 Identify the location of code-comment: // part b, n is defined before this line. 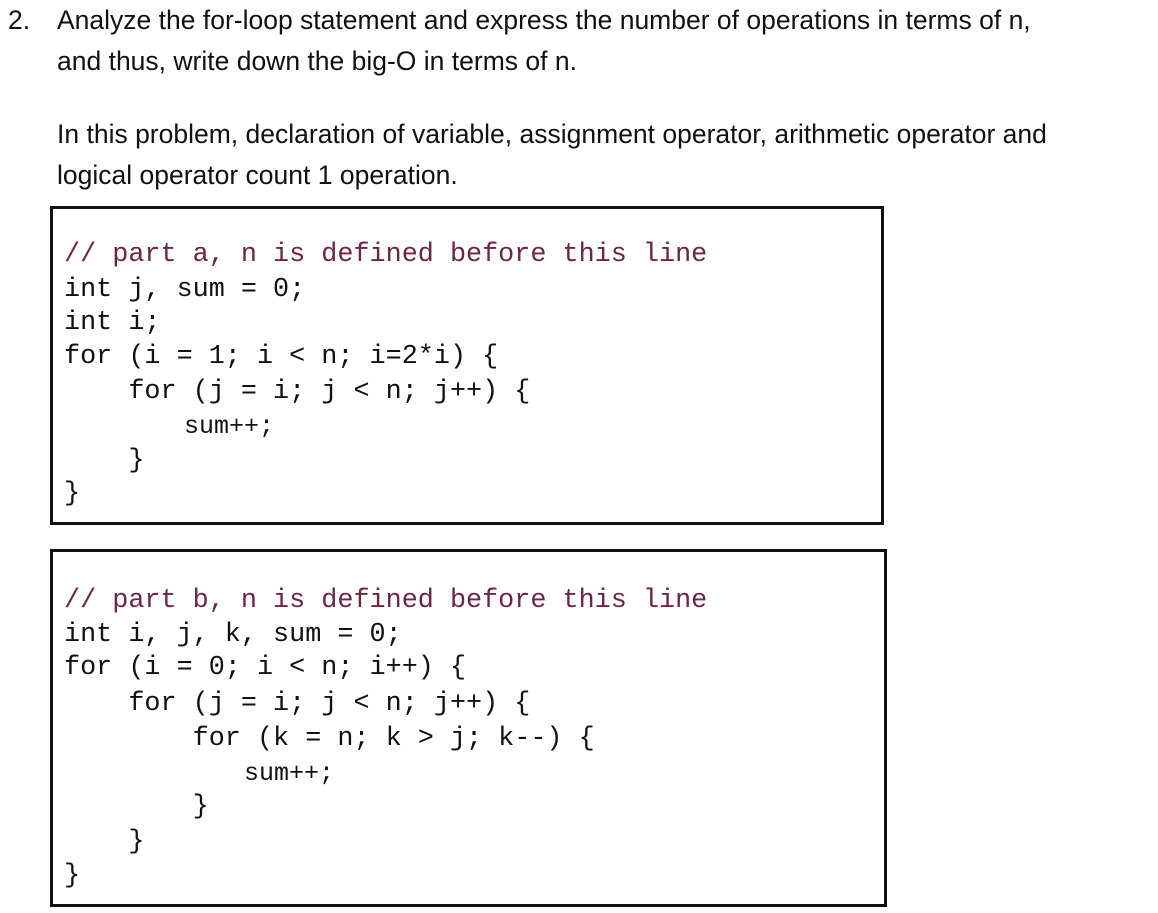
(386, 601).